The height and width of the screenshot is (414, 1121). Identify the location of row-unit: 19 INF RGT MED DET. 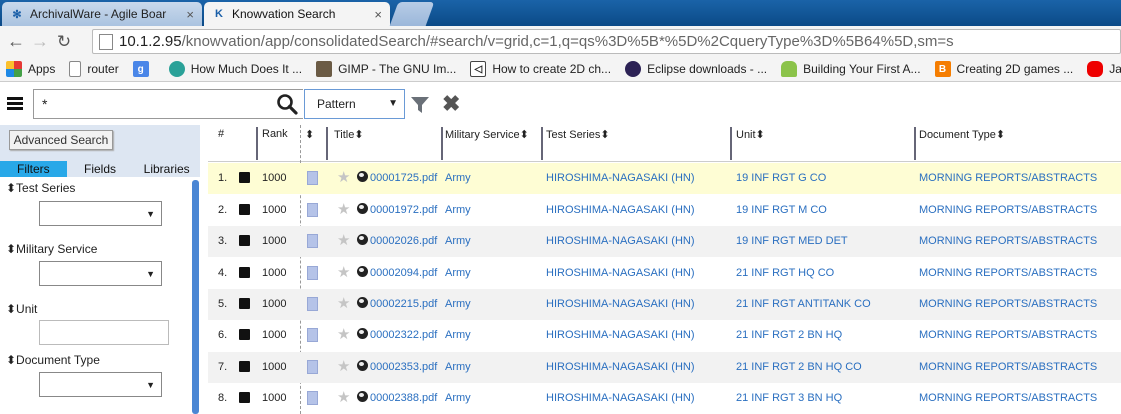
(792, 241).